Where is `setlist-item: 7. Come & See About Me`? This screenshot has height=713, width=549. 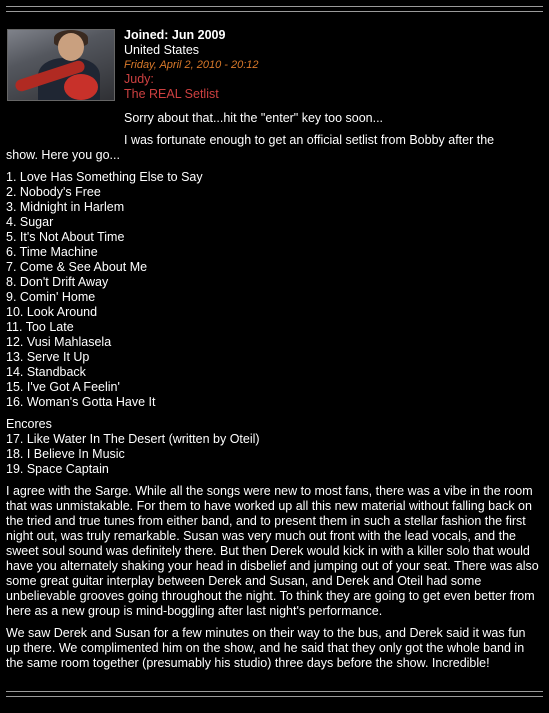 setlist-item: 7. Come & See About Me is located at coordinates (77, 267).